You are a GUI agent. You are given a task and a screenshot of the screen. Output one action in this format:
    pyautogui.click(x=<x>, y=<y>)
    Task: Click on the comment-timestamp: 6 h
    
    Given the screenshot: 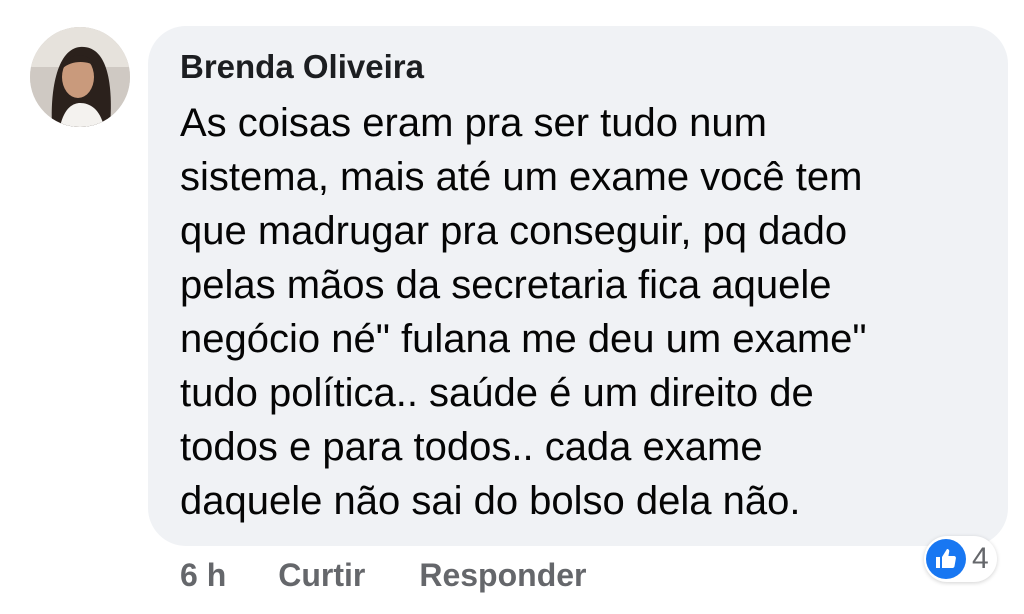 What is the action you would take?
    pyautogui.click(x=203, y=575)
    